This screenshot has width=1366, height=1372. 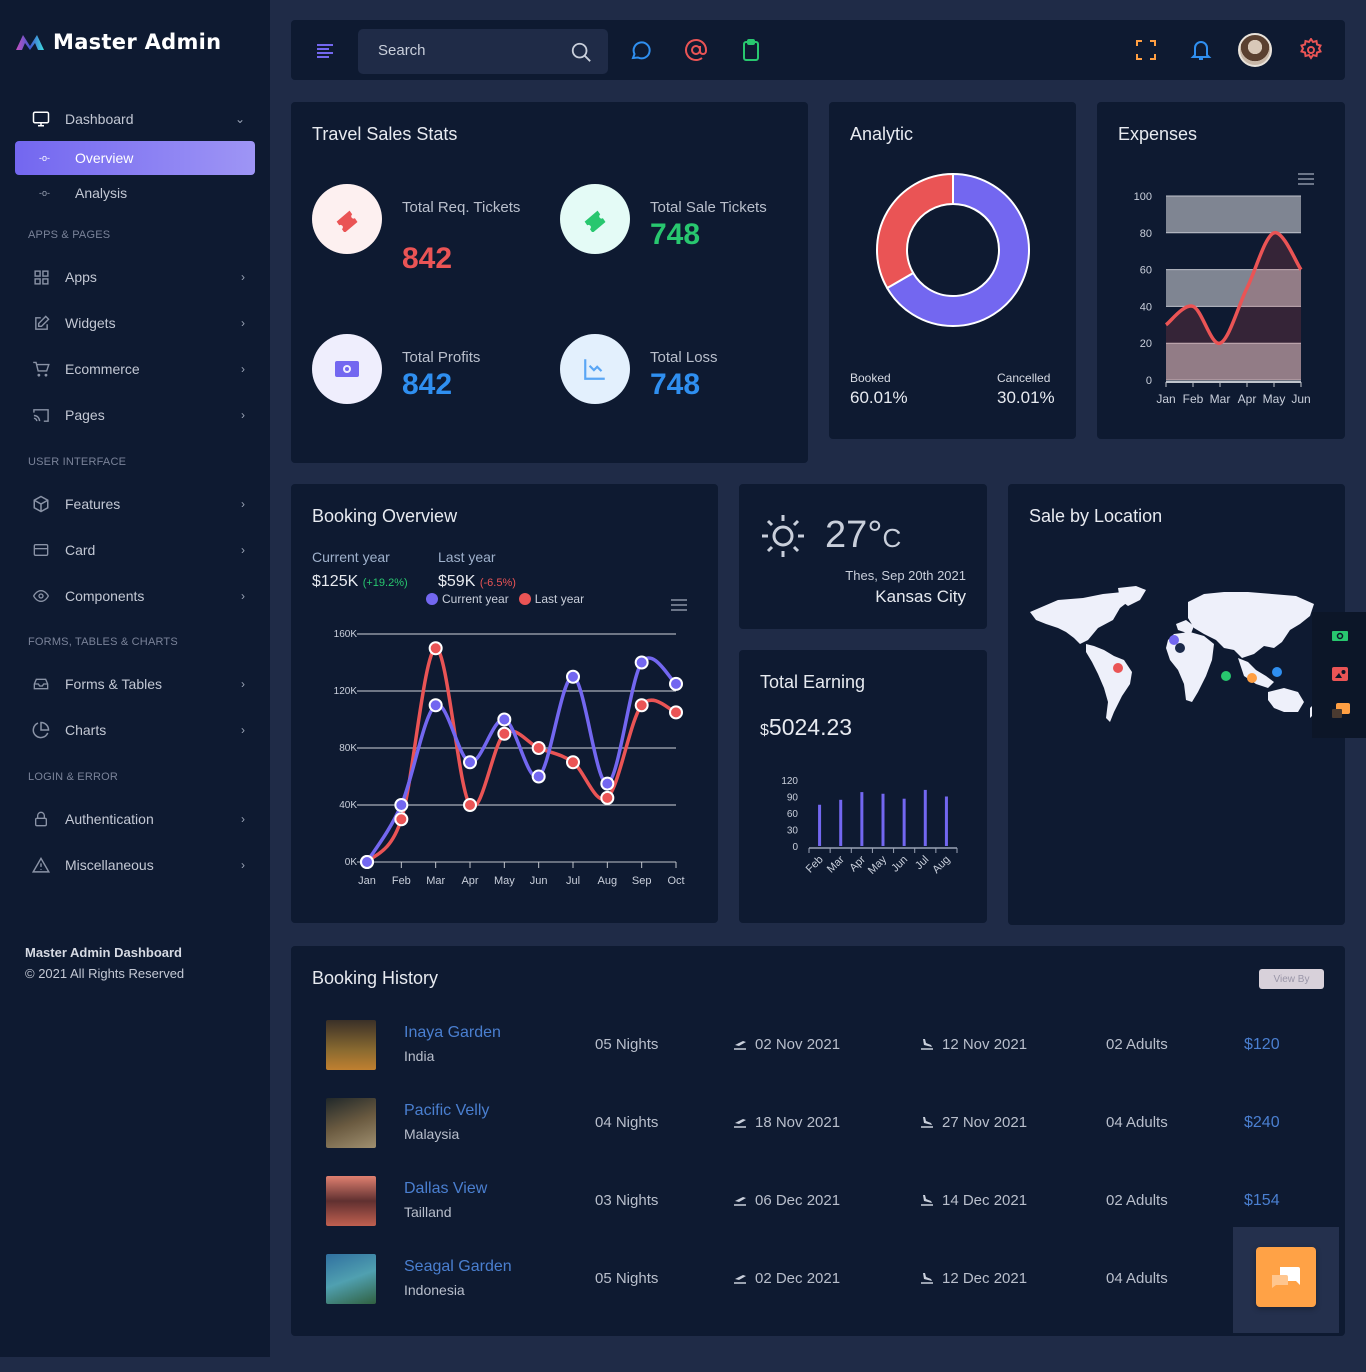 What do you see at coordinates (135, 119) in the screenshot?
I see `sidebar-item-dashboard: Dashboard ⌄` at bounding box center [135, 119].